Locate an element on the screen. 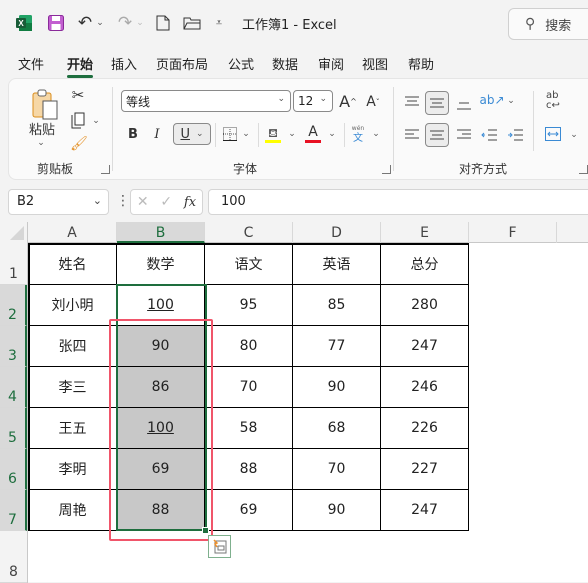  align-right-icon is located at coordinates (464, 135).